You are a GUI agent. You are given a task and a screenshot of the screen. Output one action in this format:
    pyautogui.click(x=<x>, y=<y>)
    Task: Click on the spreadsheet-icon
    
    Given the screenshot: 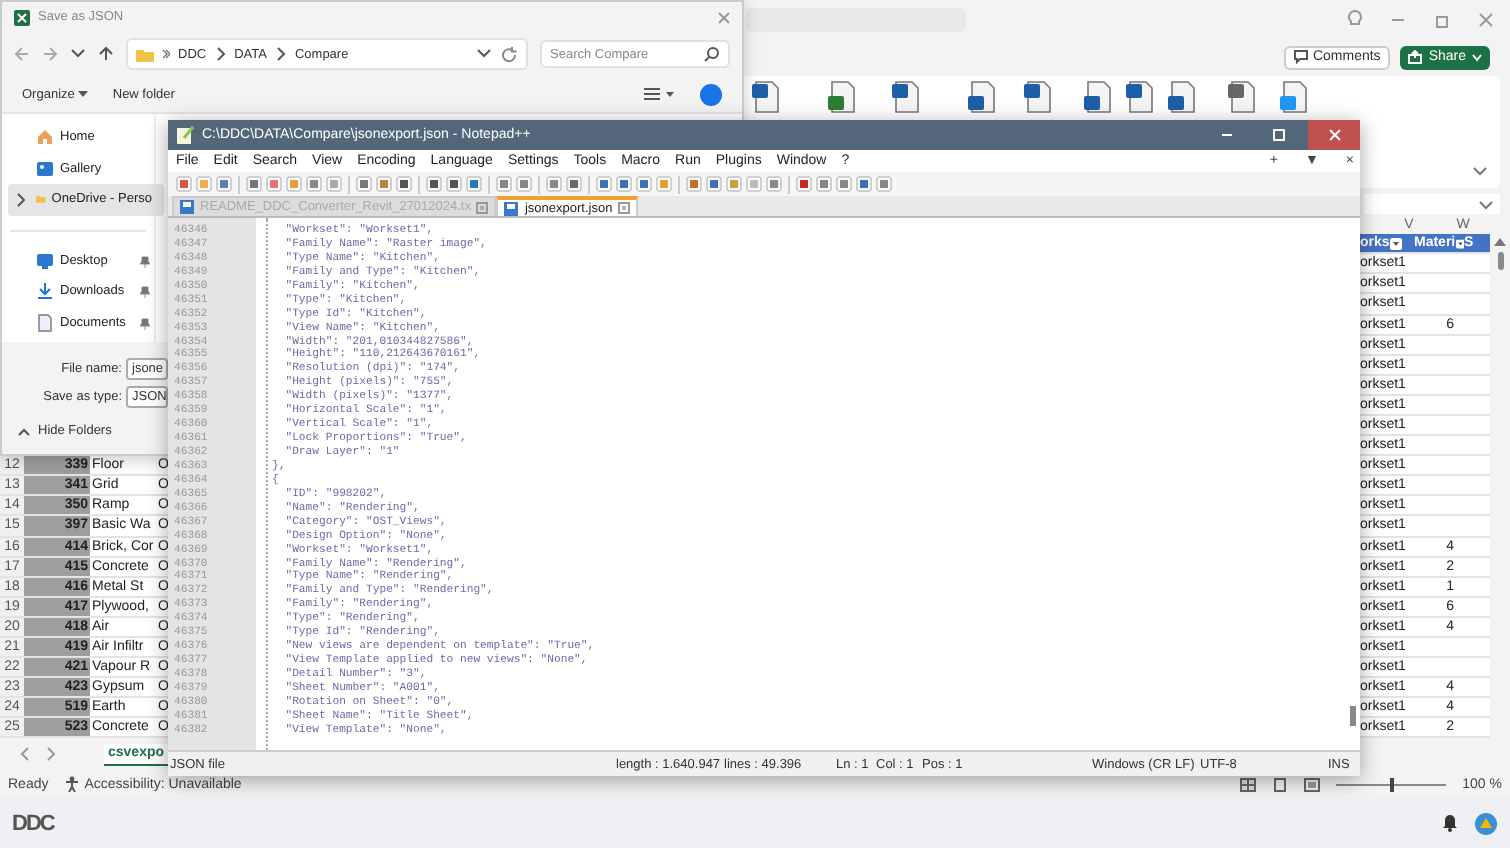 What is the action you would take?
    pyautogui.click(x=22, y=17)
    